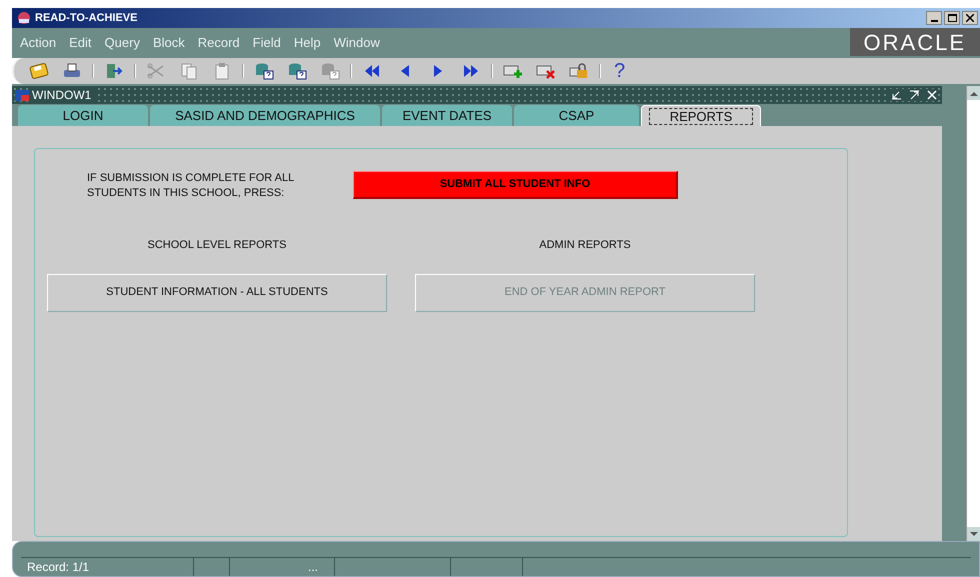 The image size is (980, 577). Describe the element at coordinates (38, 43) in the screenshot. I see `menu-item: Action` at that location.